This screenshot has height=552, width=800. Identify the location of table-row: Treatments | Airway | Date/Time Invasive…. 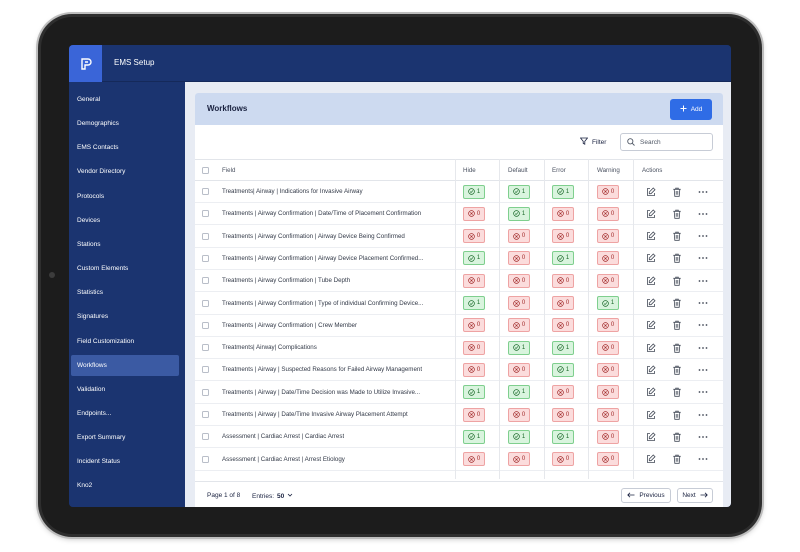
(459, 415).